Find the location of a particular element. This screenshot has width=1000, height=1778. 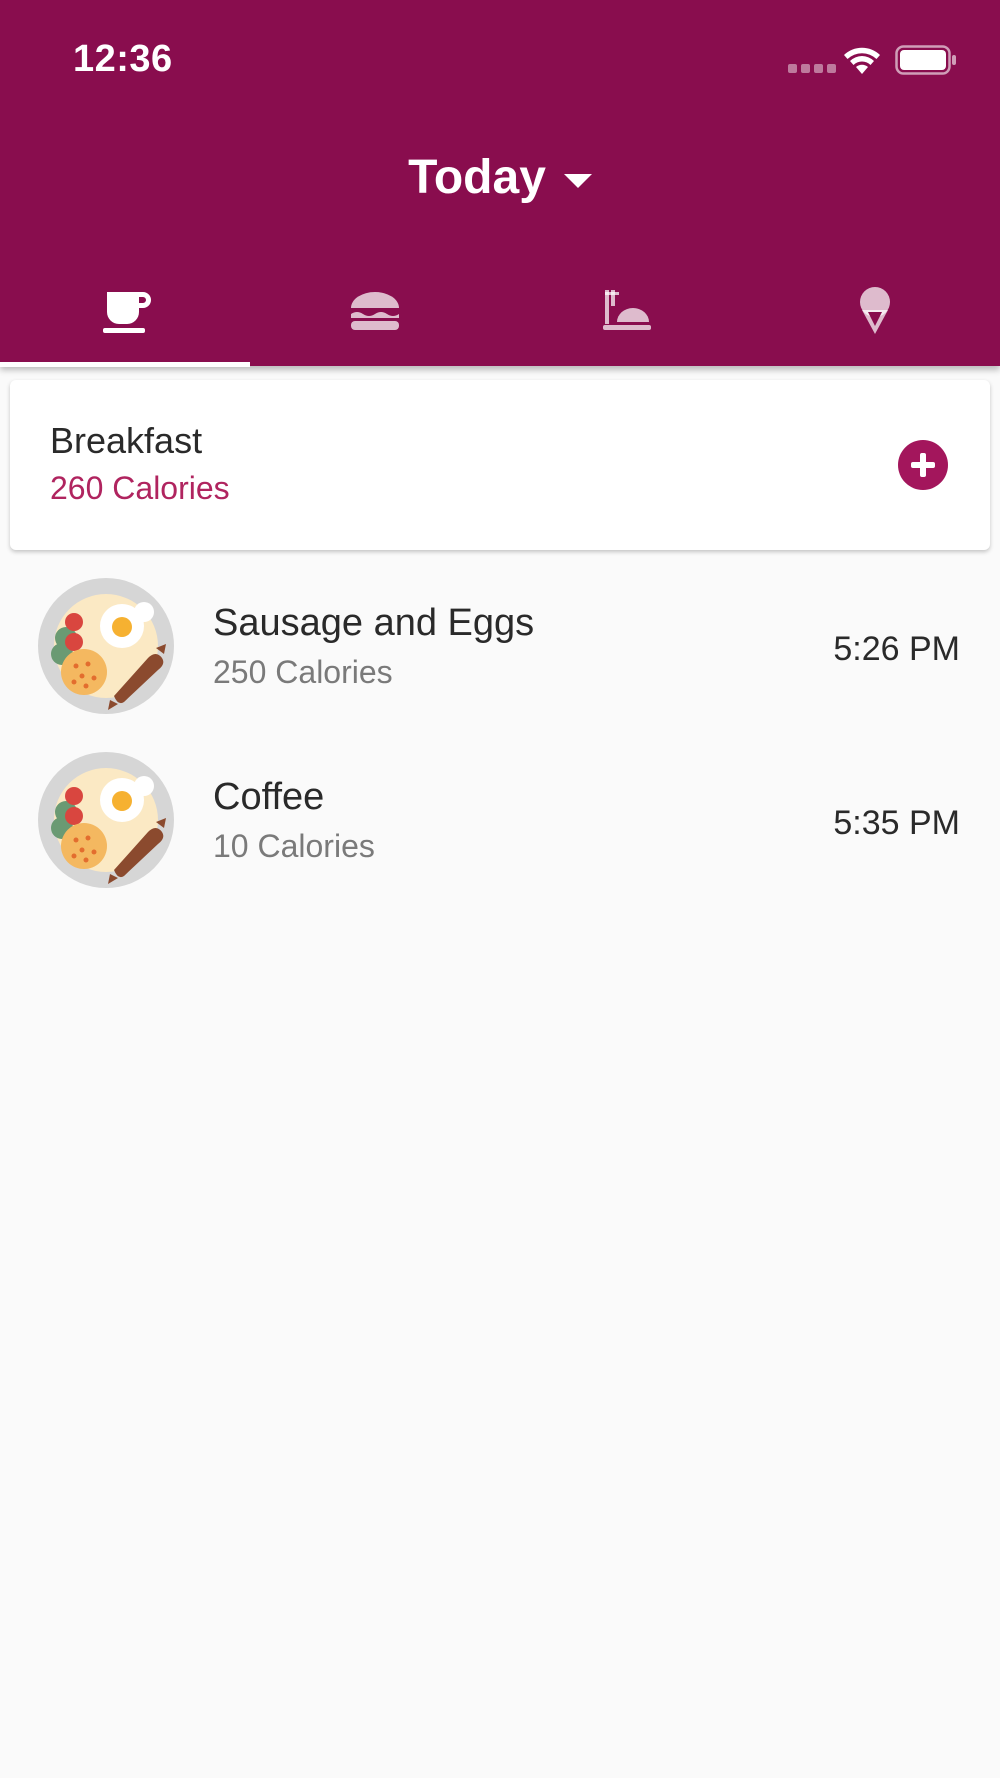

tab-breakfast is located at coordinates (125, 314).